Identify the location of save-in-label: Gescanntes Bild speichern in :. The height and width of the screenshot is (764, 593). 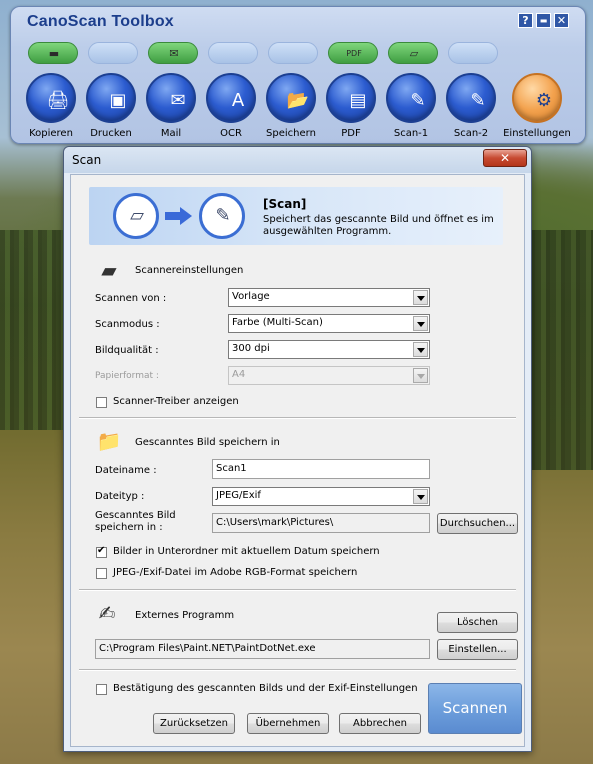
(135, 522).